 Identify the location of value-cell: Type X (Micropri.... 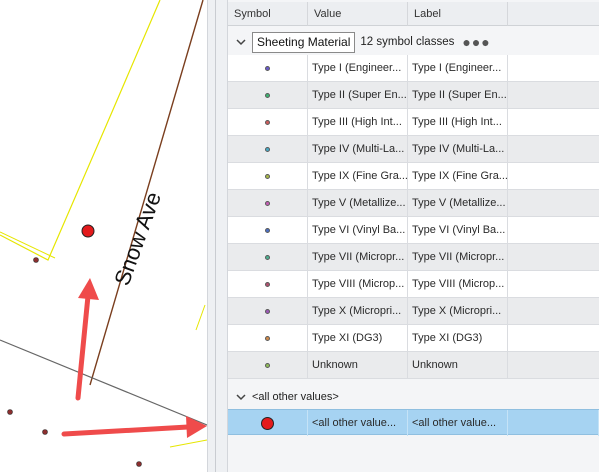
(358, 311).